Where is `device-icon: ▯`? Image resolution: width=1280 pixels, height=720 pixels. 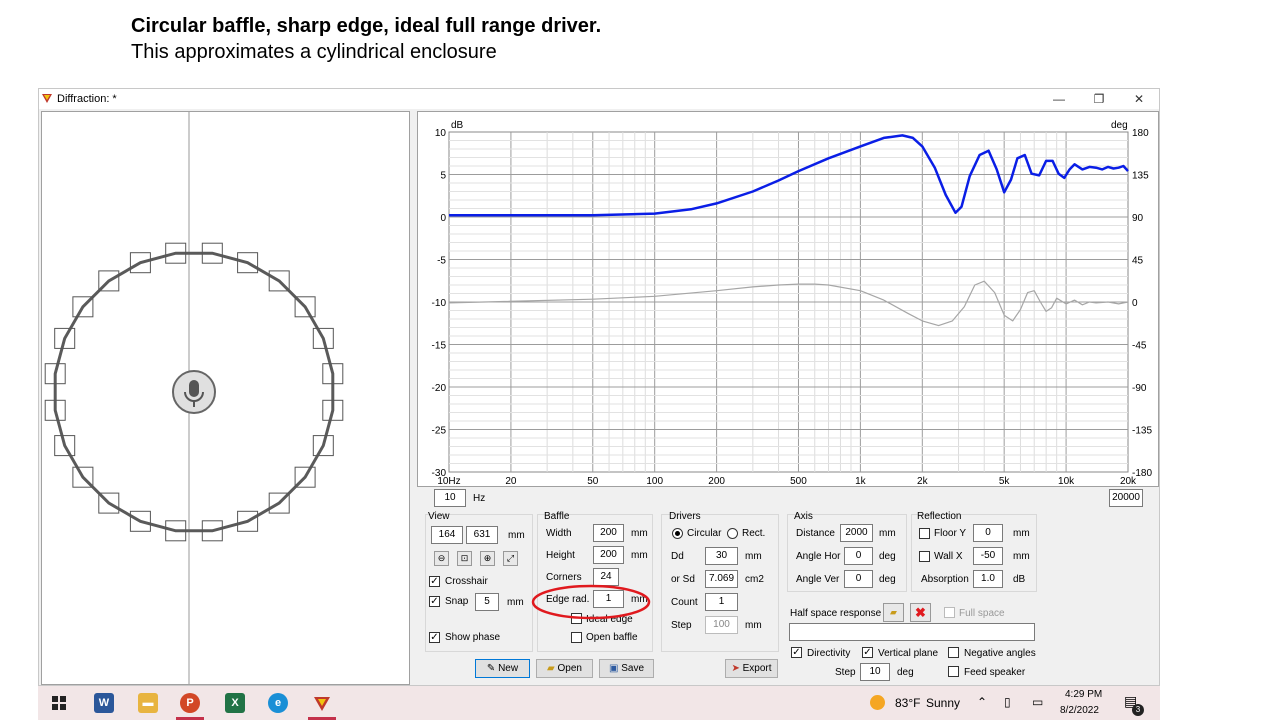 device-icon: ▯ is located at coordinates (1007, 702).